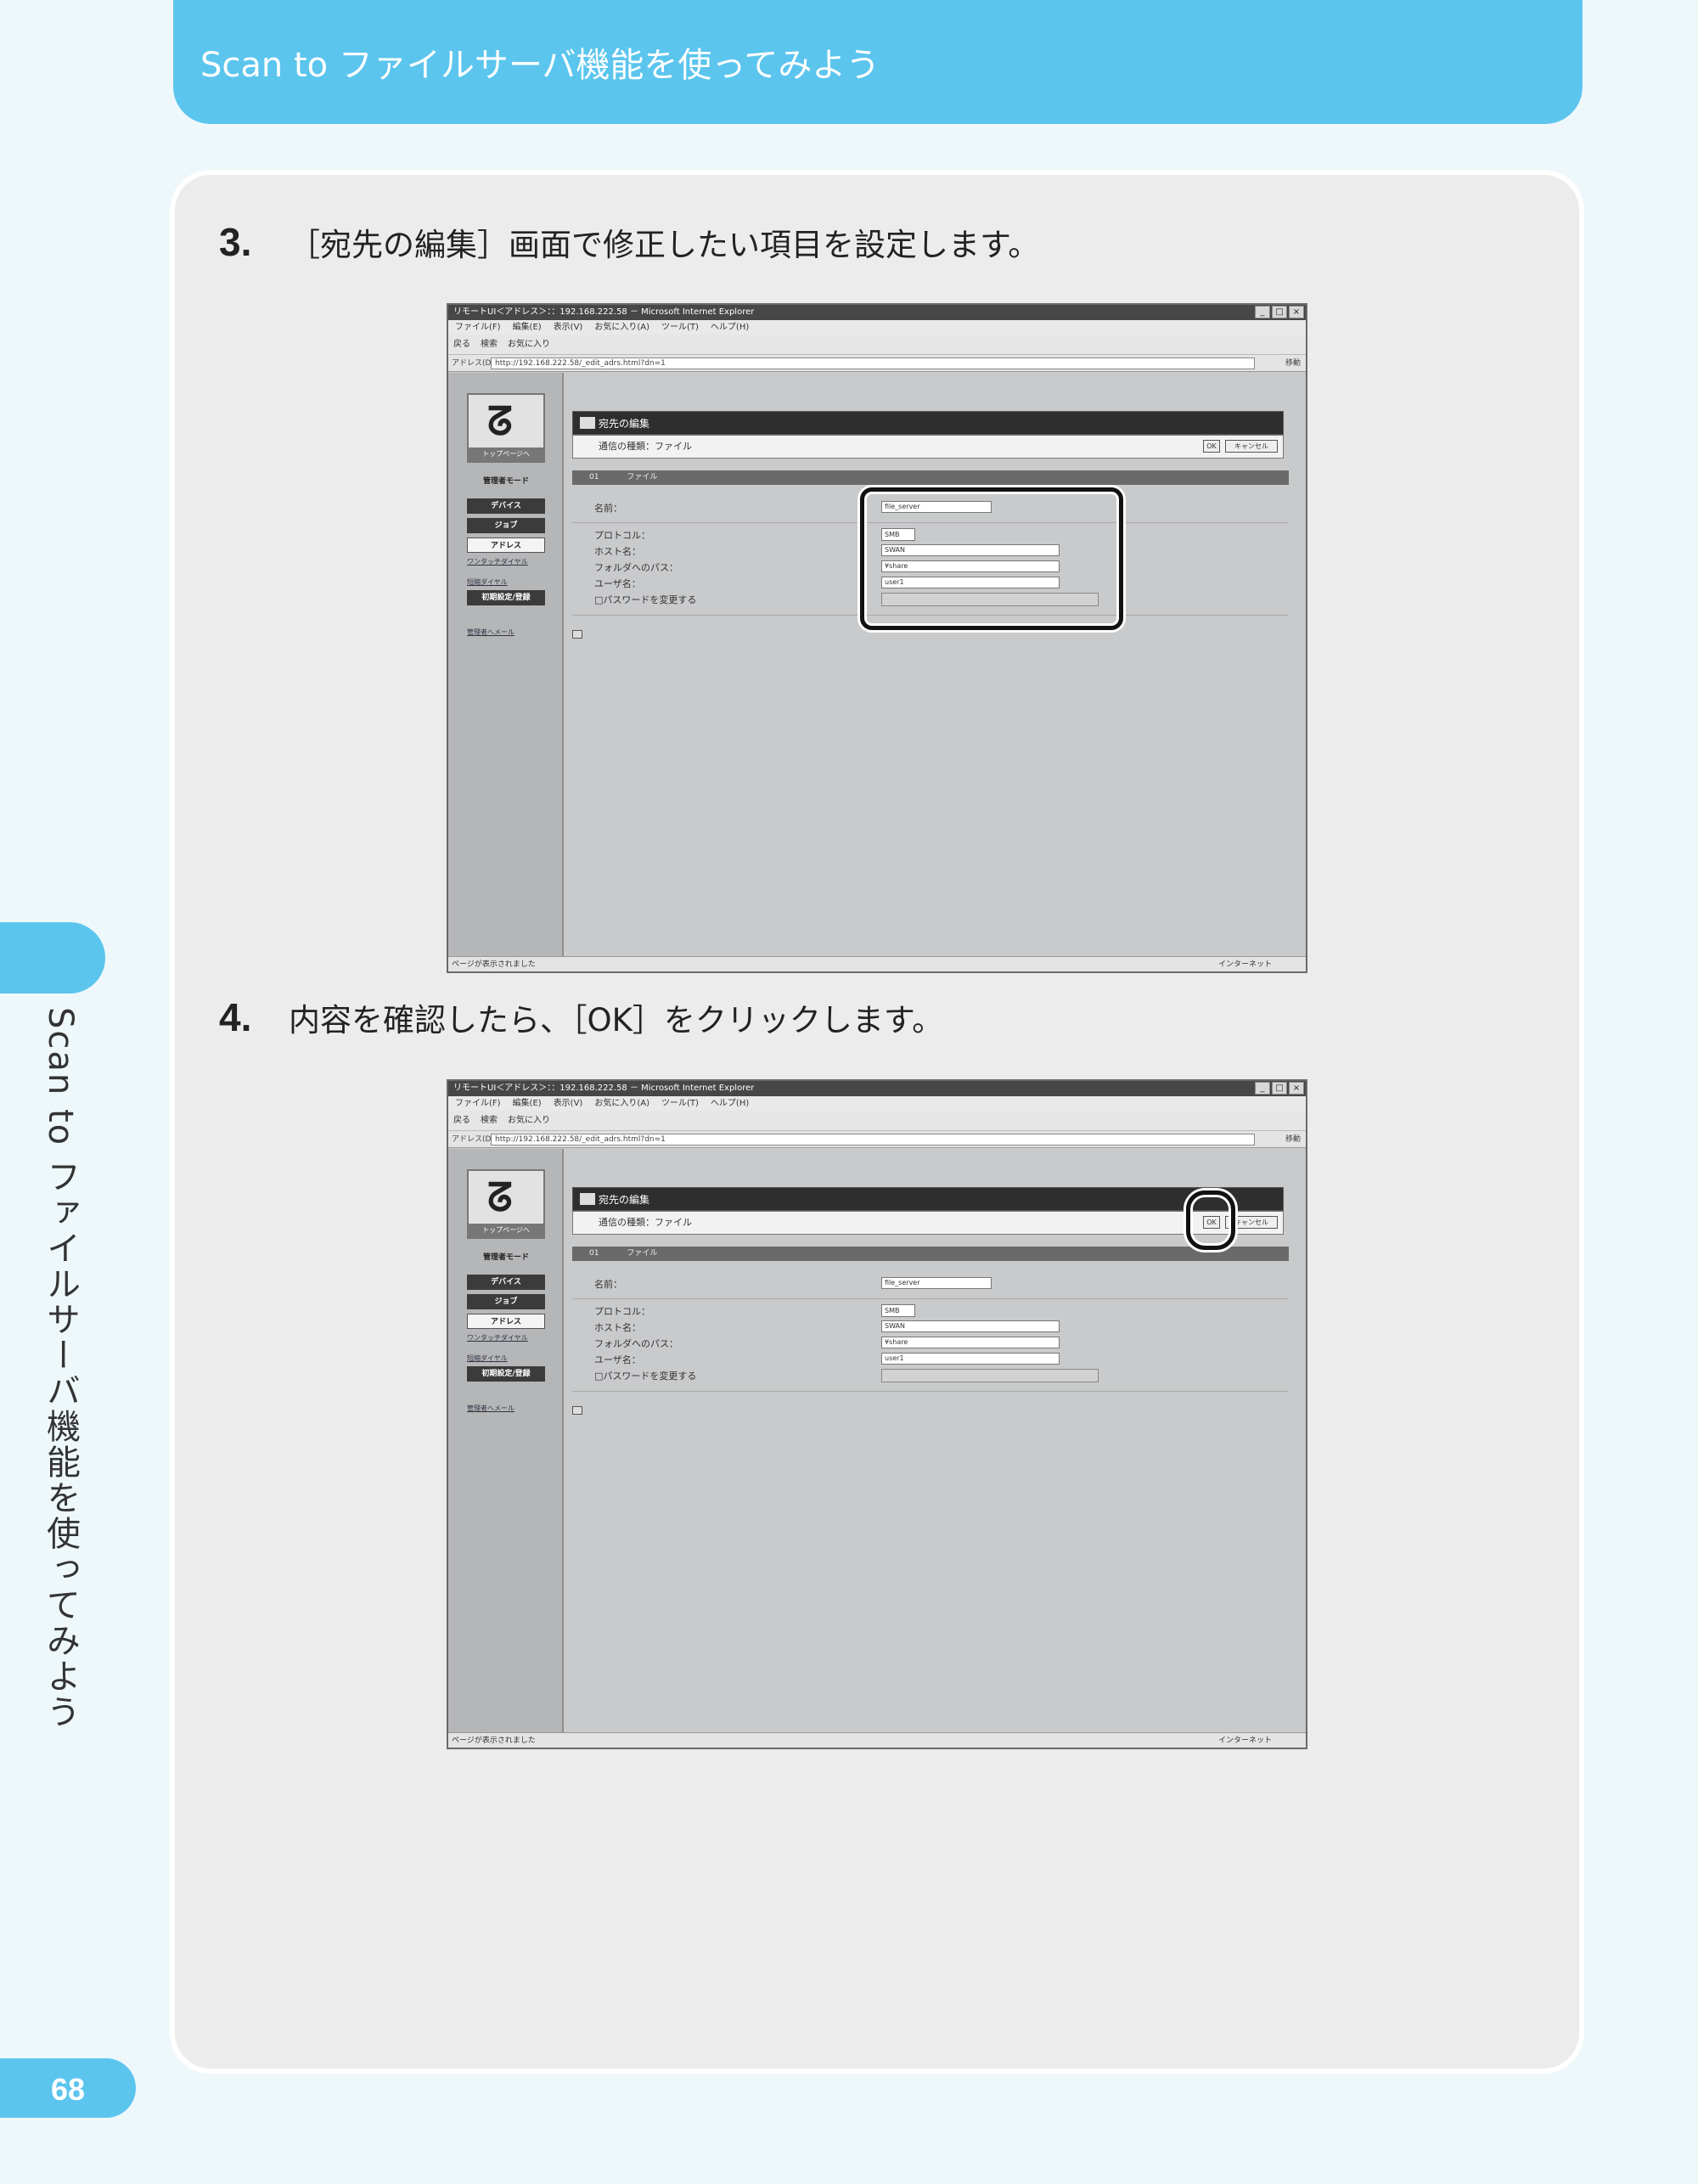 The height and width of the screenshot is (2184, 1698). Describe the element at coordinates (970, 1359) in the screenshot. I see `user-input: user1` at that location.